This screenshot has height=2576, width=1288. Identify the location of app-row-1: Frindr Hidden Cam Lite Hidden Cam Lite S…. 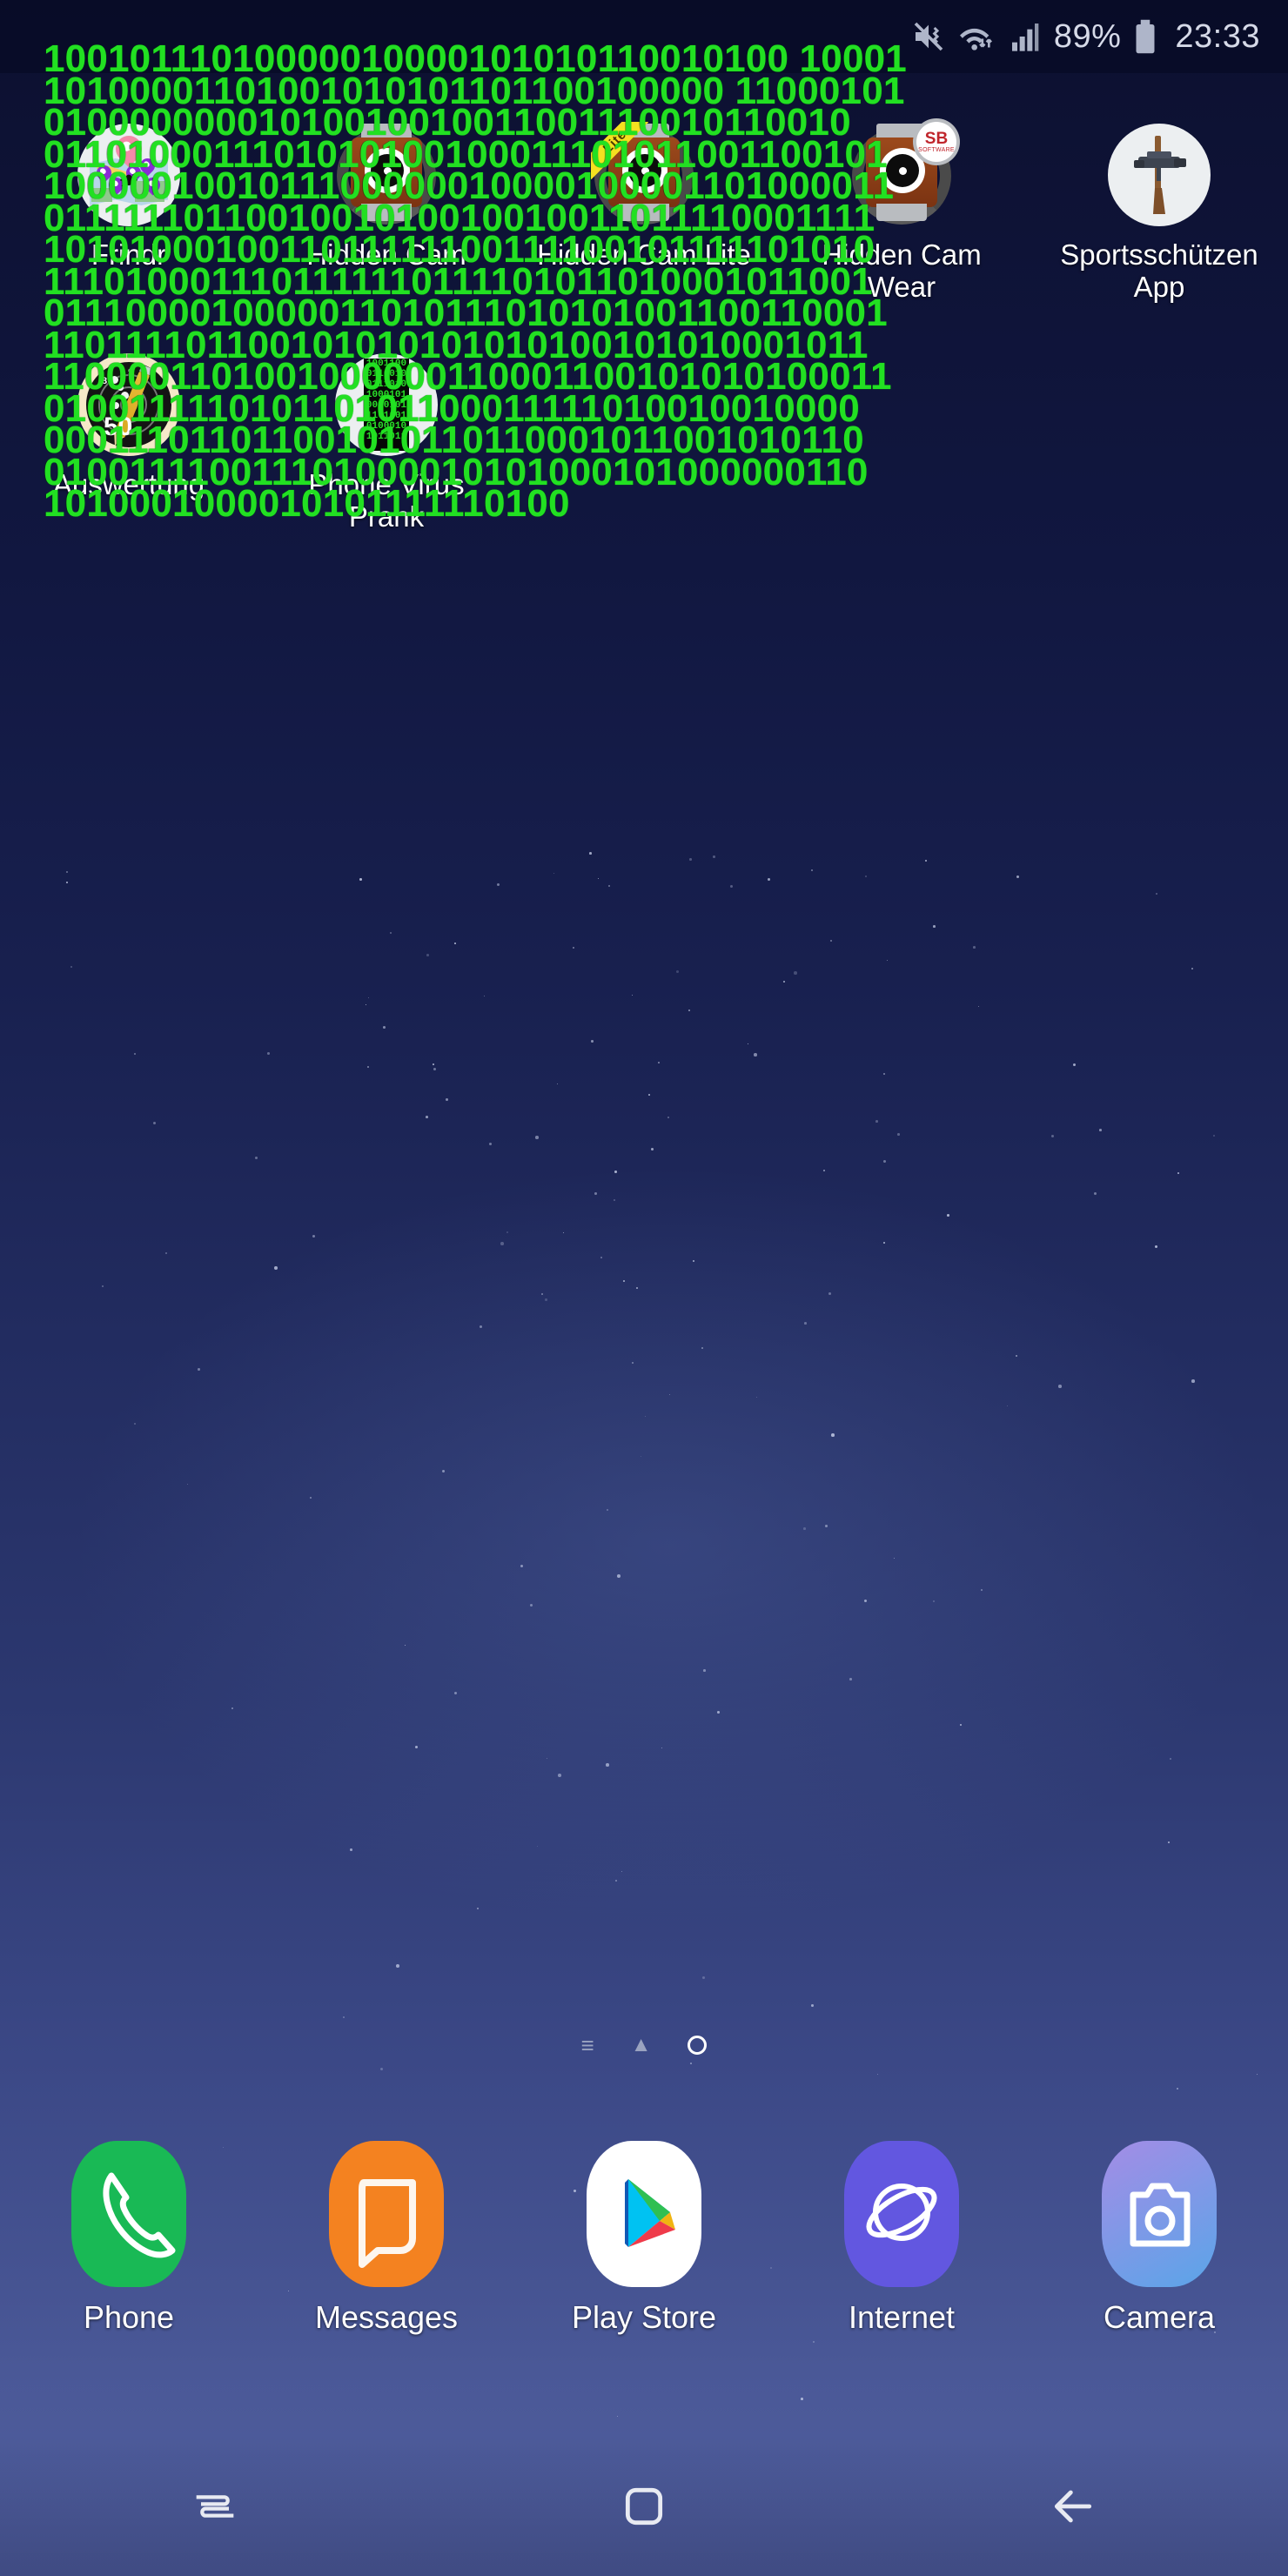
(644, 203).